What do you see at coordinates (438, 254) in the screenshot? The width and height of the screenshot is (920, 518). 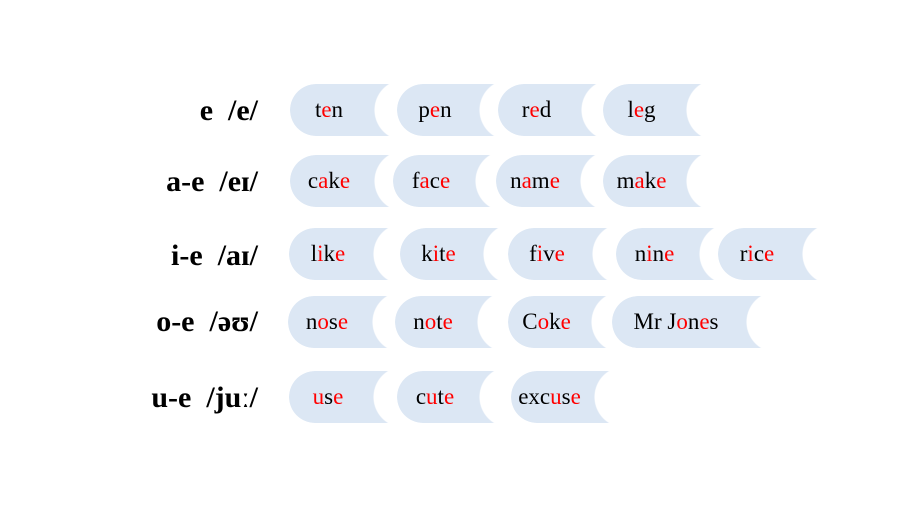 I see `word-text: kite` at bounding box center [438, 254].